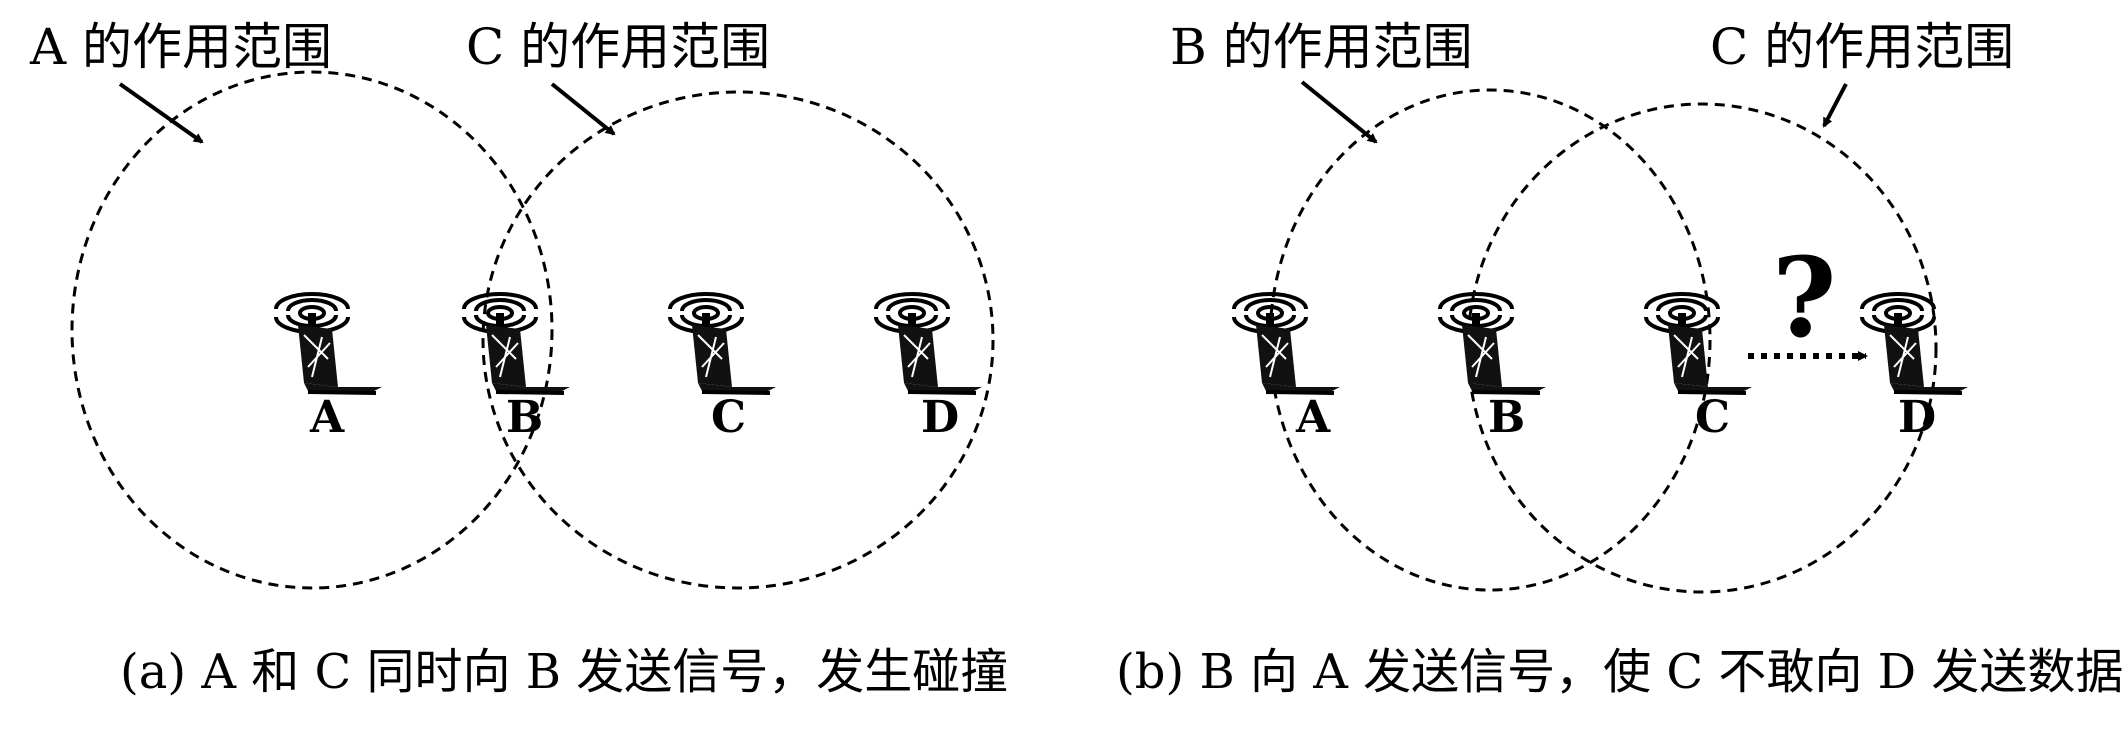 Image resolution: width=2124 pixels, height=730 pixels. Describe the element at coordinates (161, 113) in the screenshot. I see `pointer-arrow-a` at that location.